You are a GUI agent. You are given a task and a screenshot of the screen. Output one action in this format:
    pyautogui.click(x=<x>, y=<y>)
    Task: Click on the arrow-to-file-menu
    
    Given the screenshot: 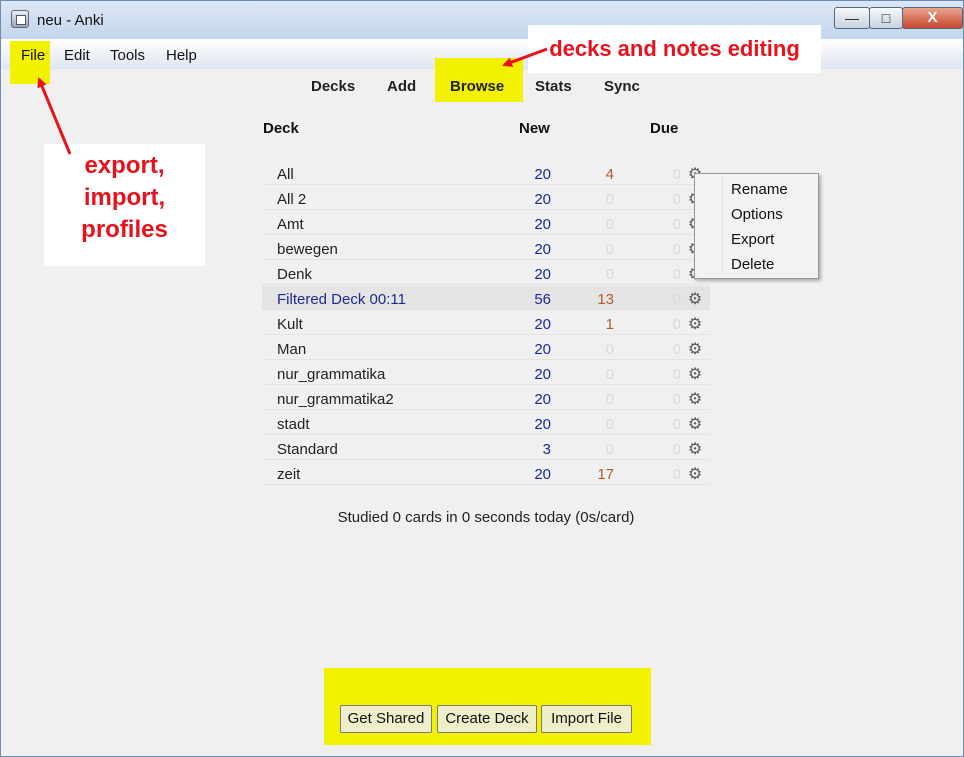 What is the action you would take?
    pyautogui.click(x=54, y=116)
    